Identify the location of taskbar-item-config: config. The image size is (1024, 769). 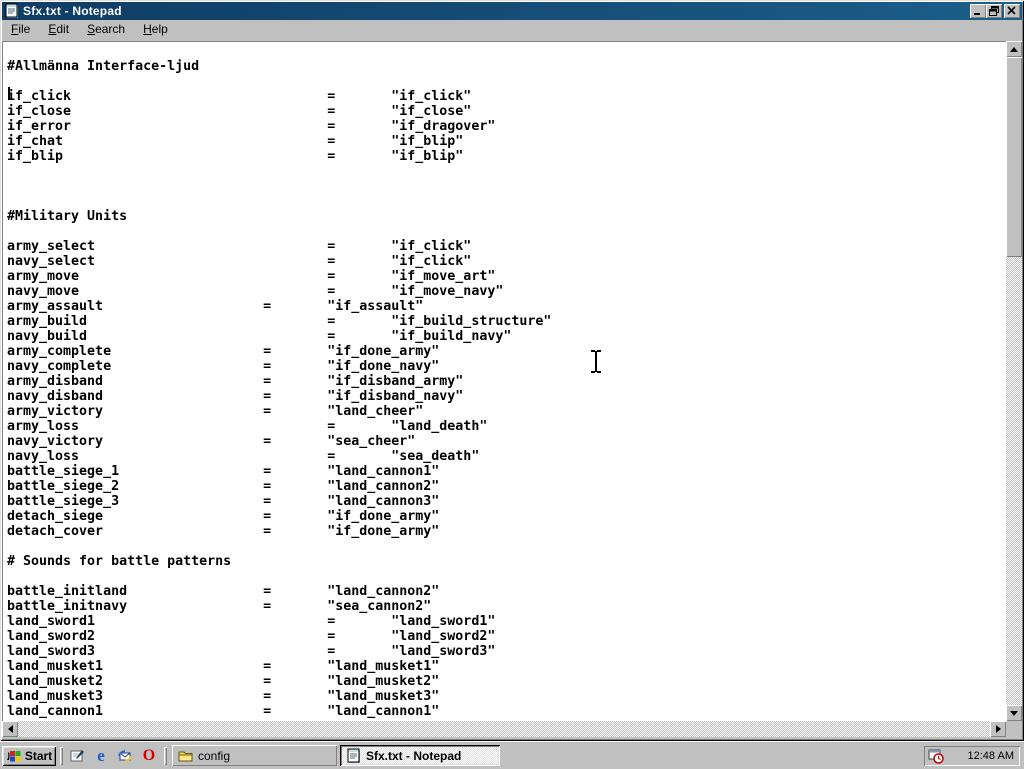
(254, 755).